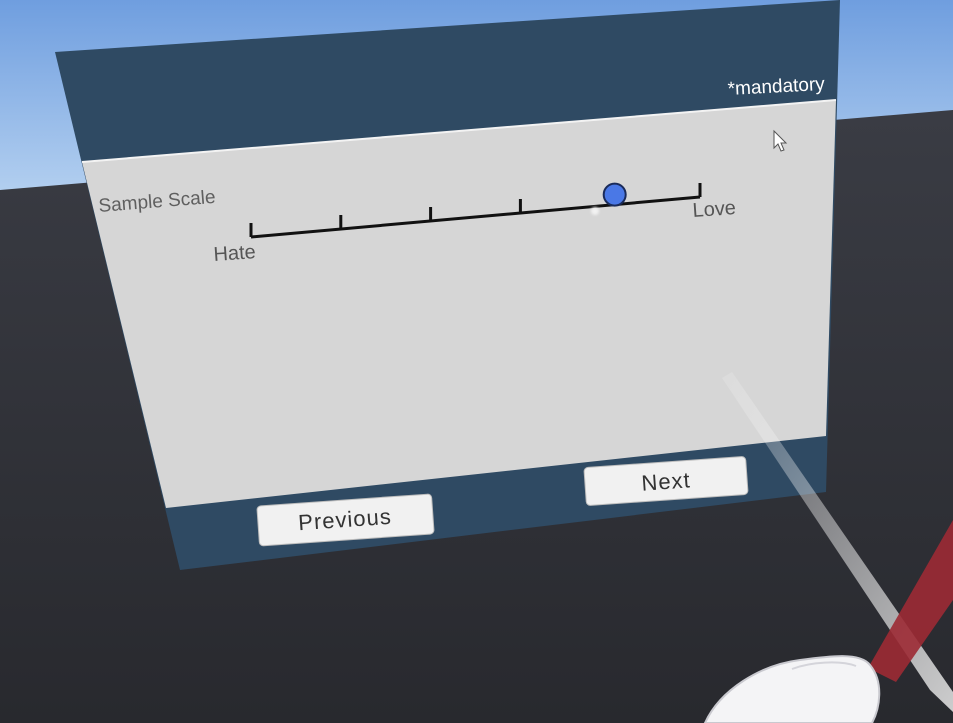 This screenshot has height=723, width=953. Describe the element at coordinates (595, 211) in the screenshot. I see `pointer-dot` at that location.